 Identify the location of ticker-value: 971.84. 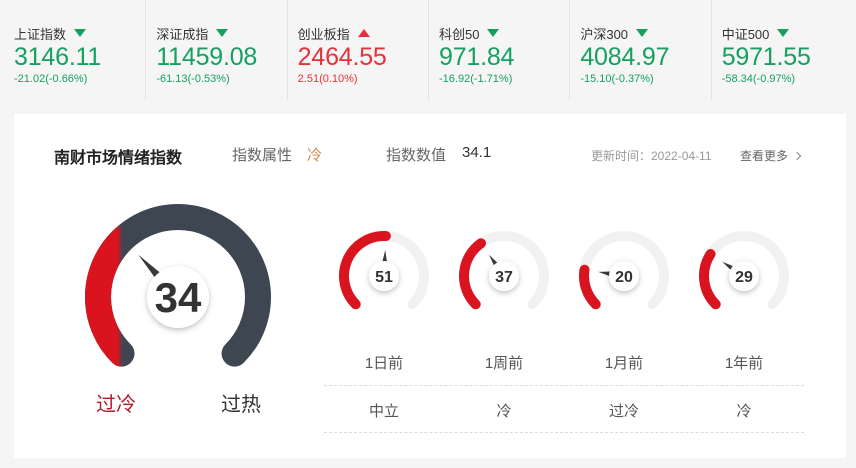
(477, 57).